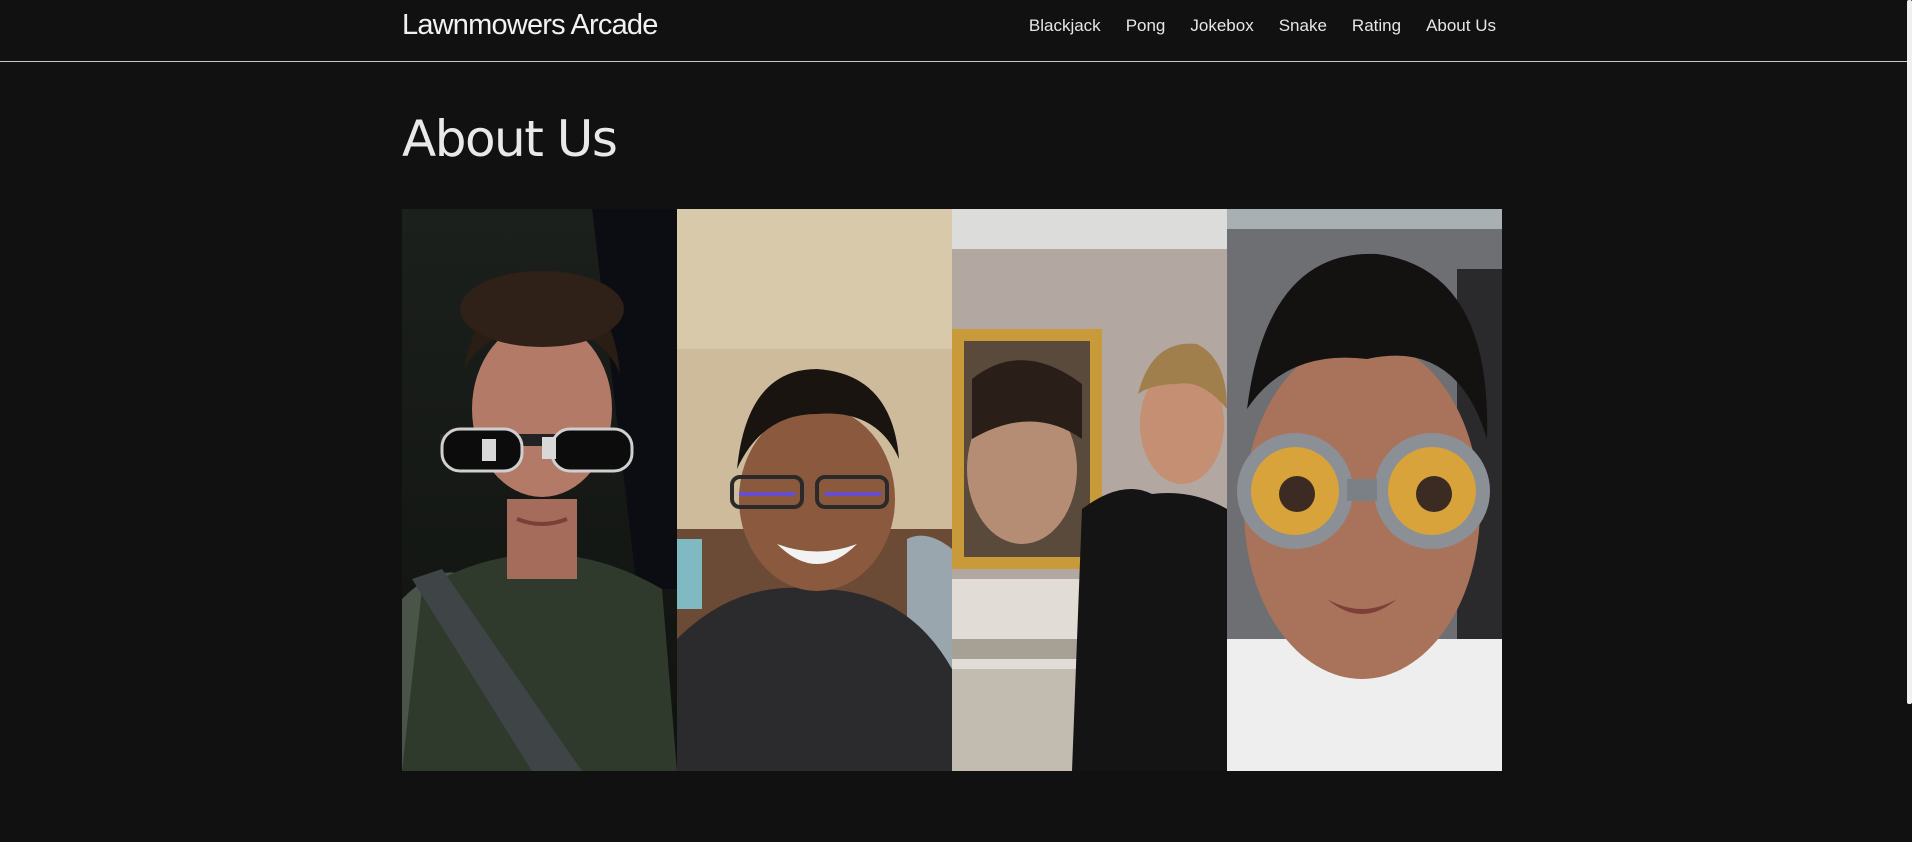  I want to click on nav-snake: Snake, so click(1303, 26).